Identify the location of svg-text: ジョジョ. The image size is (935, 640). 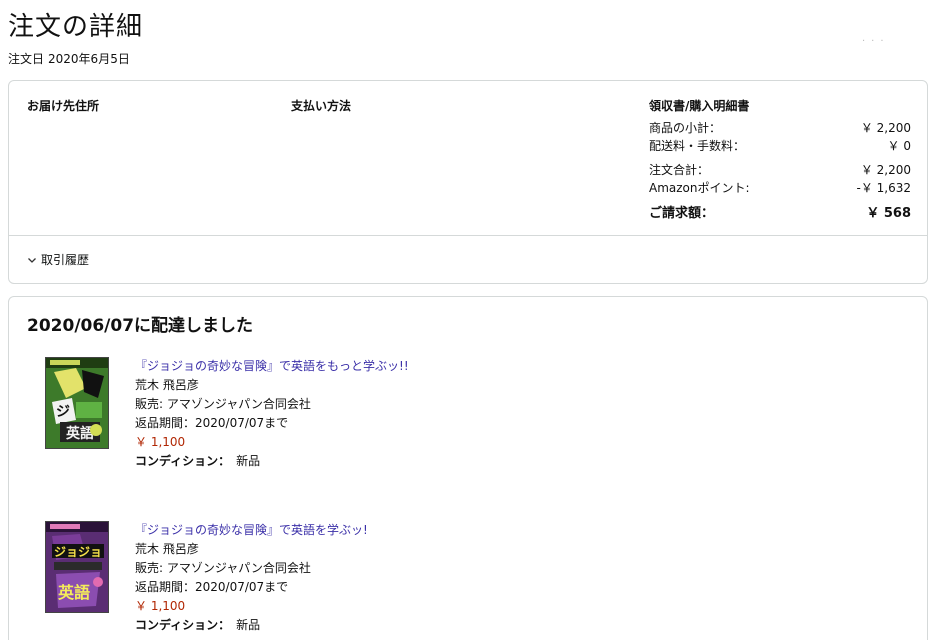
(78, 552).